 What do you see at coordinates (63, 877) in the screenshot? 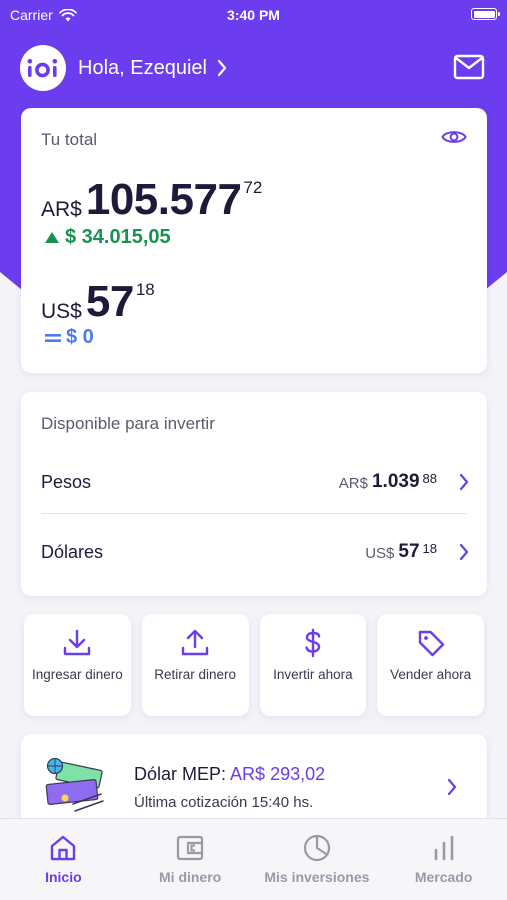
I see `tab-label: Inicio` at bounding box center [63, 877].